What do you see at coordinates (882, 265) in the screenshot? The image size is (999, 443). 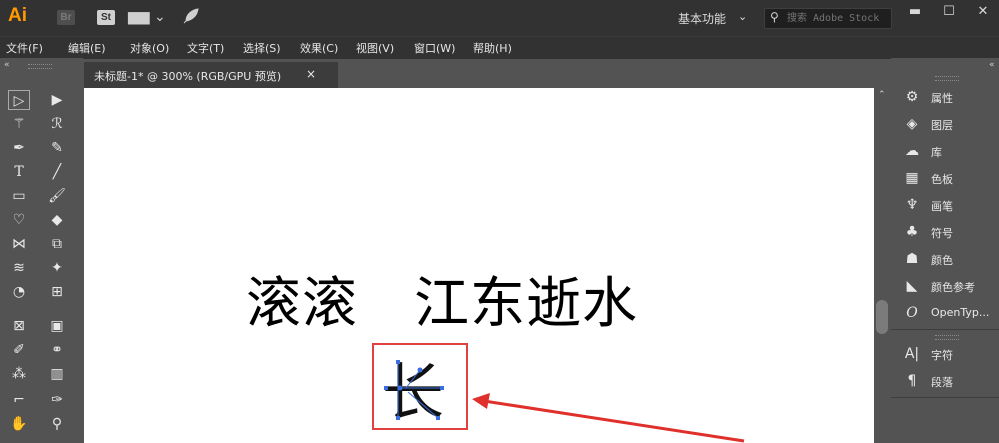 I see `vertical-scrollbar: ⌃` at bounding box center [882, 265].